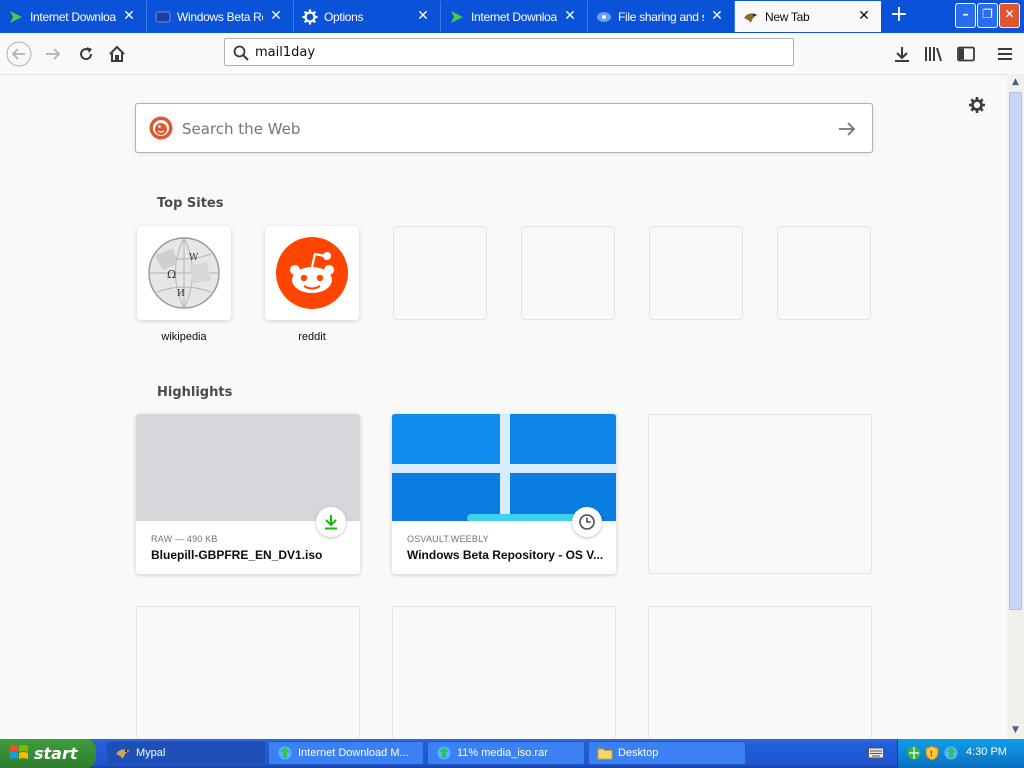 The image size is (1024, 768). Describe the element at coordinates (605, 753) in the screenshot. I see `folder-icon` at that location.